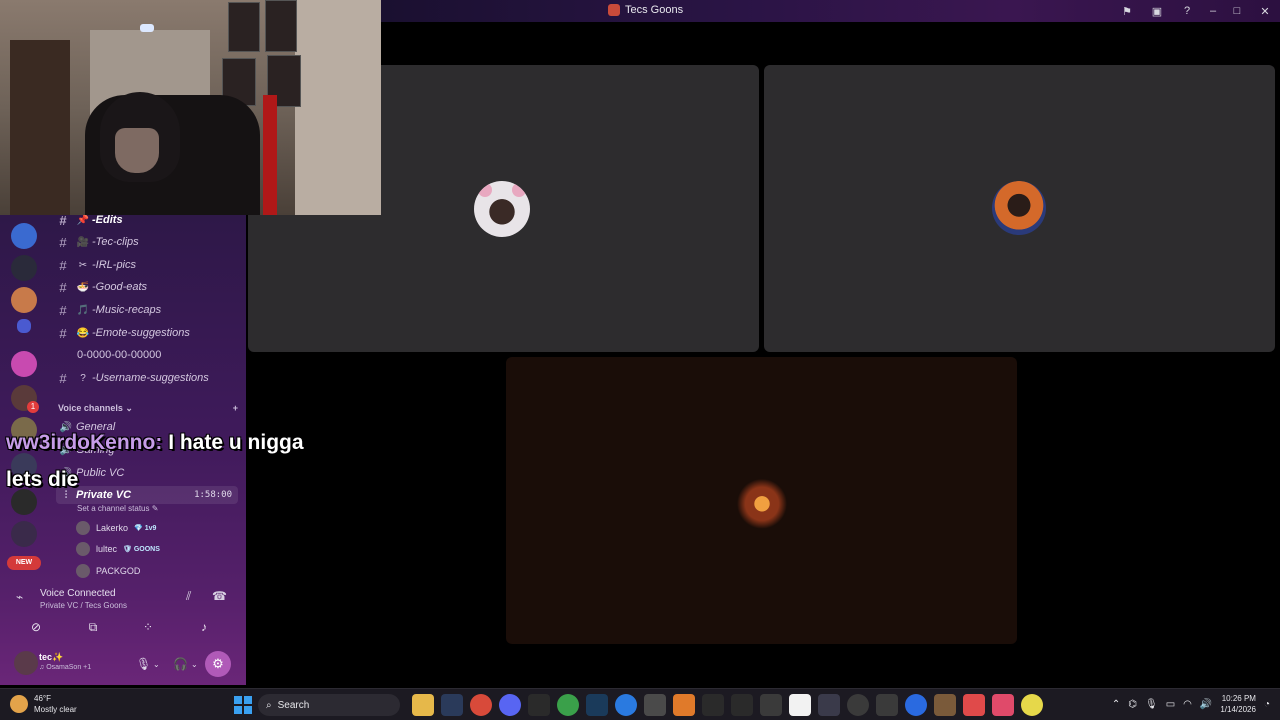 Image resolution: width=1280 pixels, height=720 pixels. What do you see at coordinates (51, 657) in the screenshot?
I see `user-name: tec✨` at bounding box center [51, 657].